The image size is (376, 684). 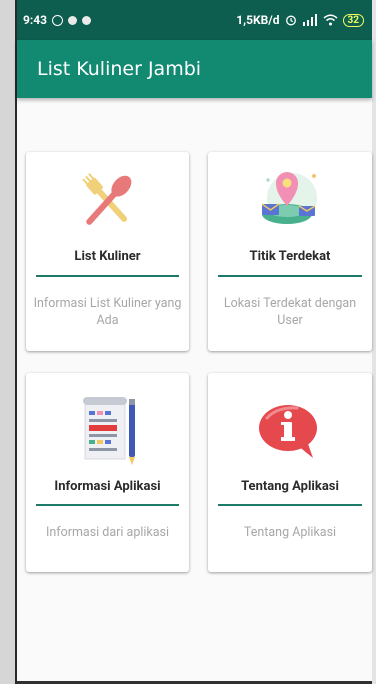 What do you see at coordinates (290, 486) in the screenshot?
I see `card-title: Tentang Aplikasi` at bounding box center [290, 486].